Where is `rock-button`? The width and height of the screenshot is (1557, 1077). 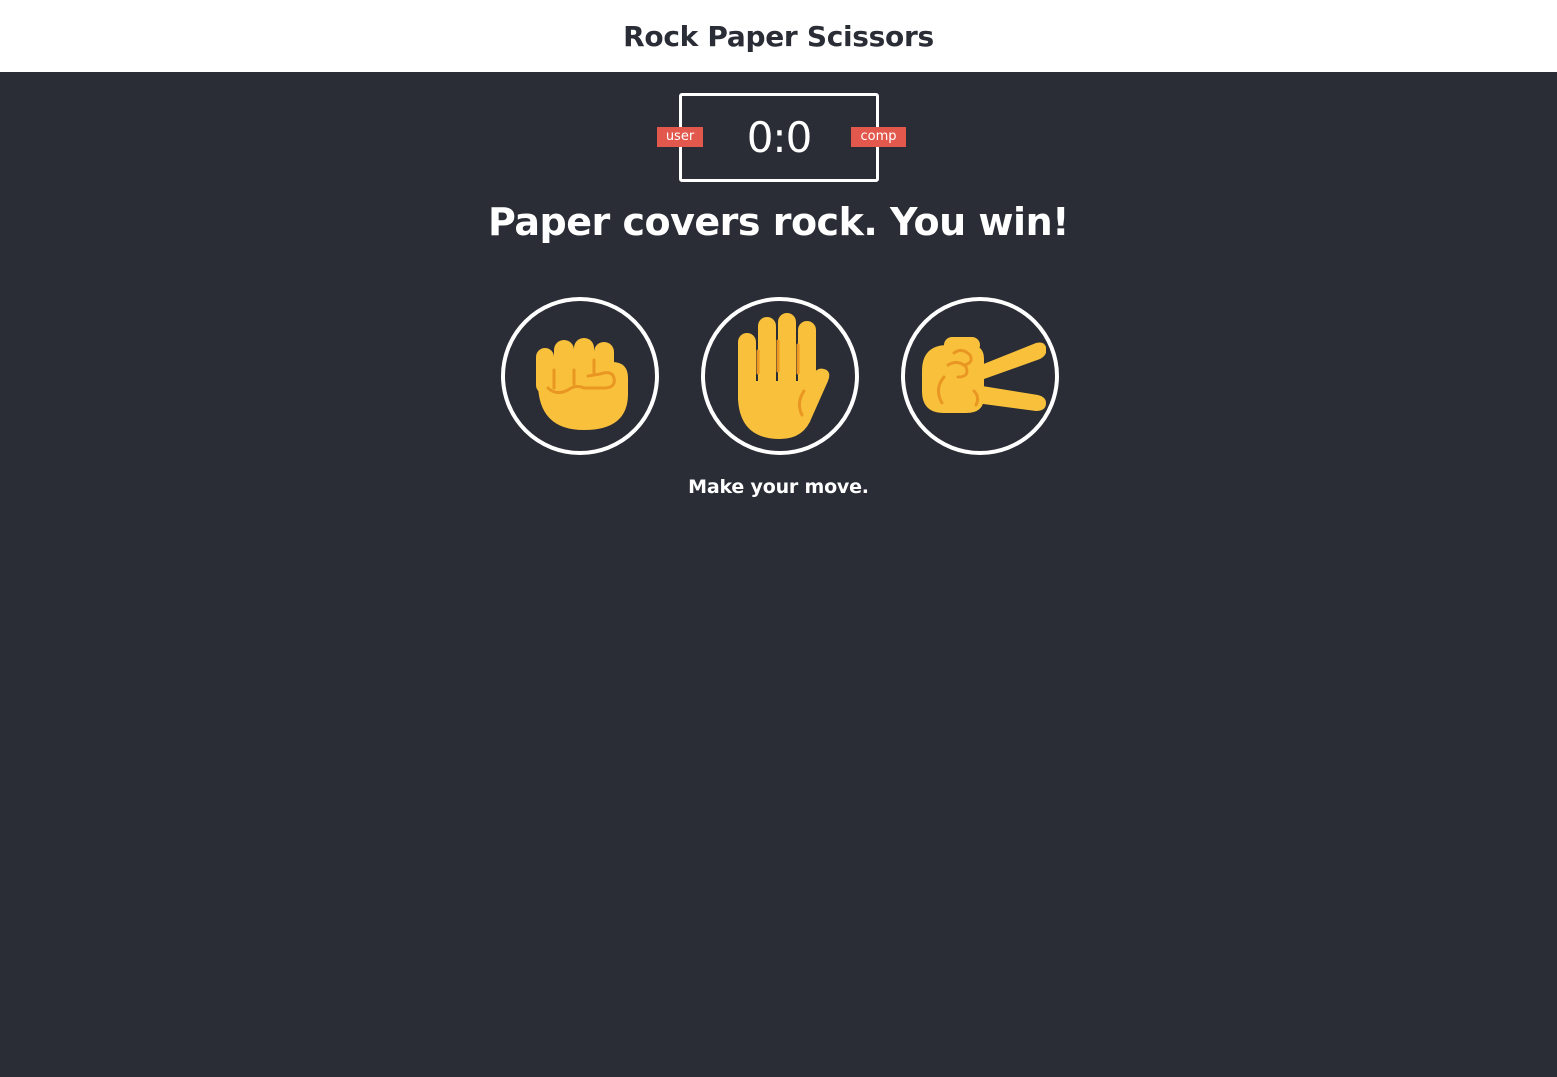
rock-button is located at coordinates (580, 376).